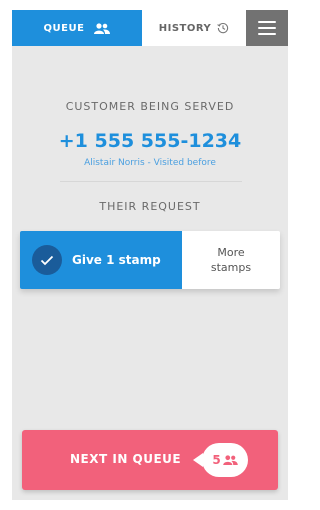 The image size is (320, 510). Describe the element at coordinates (223, 28) in the screenshot. I see `history-icon` at that location.